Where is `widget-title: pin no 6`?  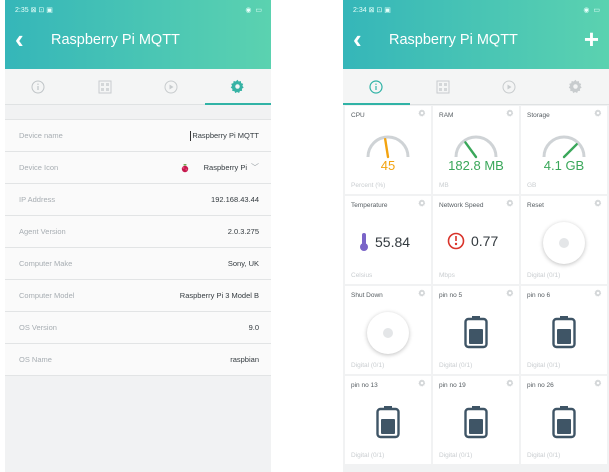
widget-title: pin no 6 is located at coordinates (539, 295).